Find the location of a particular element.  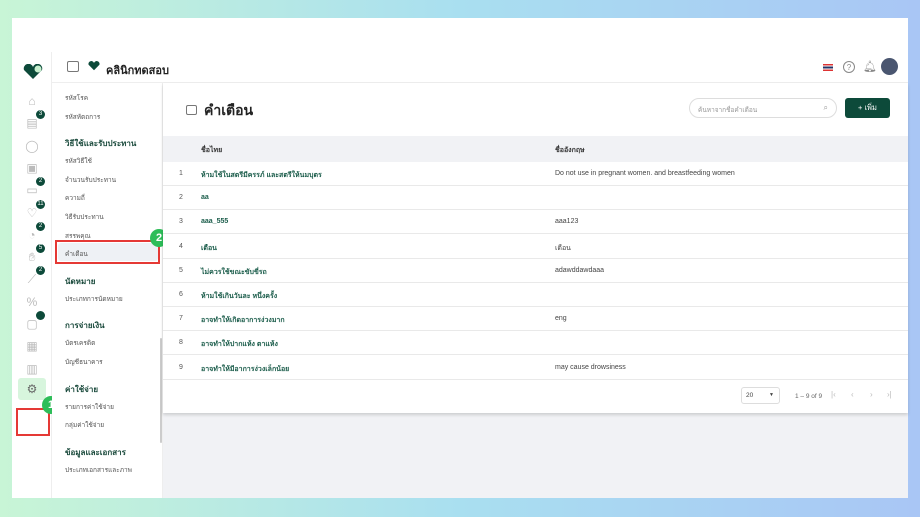

search-input: ค้นหาจากชื่อคำเตือน ⌕ is located at coordinates (763, 108).